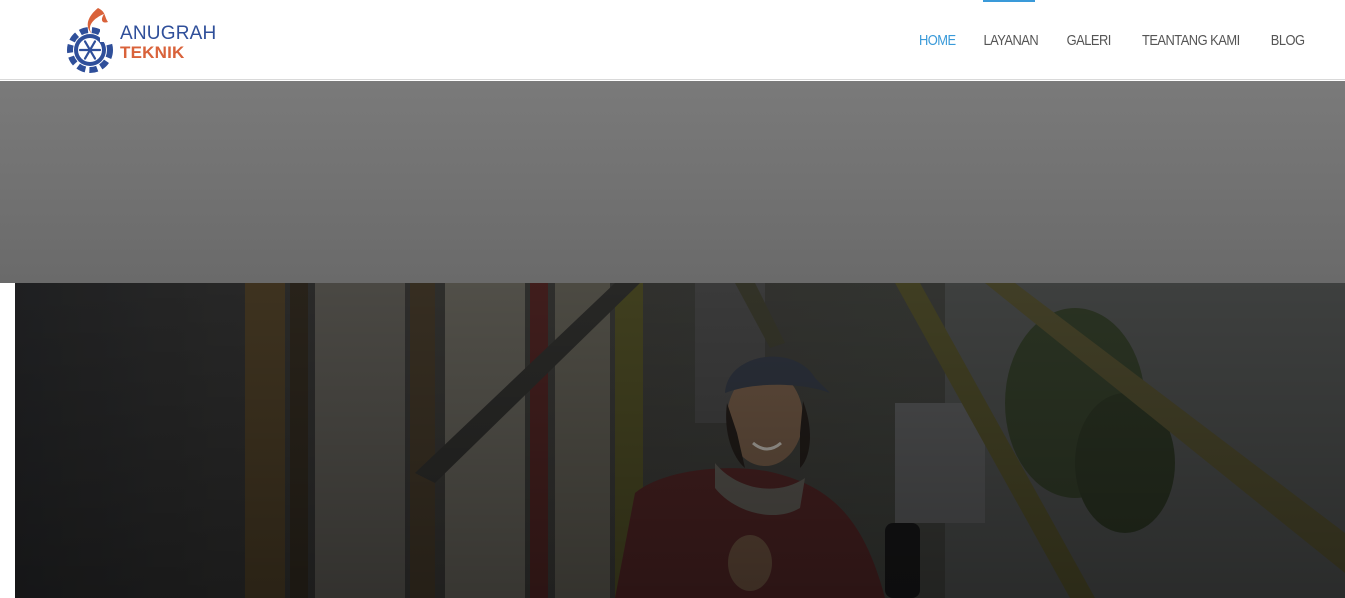 This screenshot has width=1345, height=598. I want to click on brand-line-2: TEKNIK, so click(152, 52).